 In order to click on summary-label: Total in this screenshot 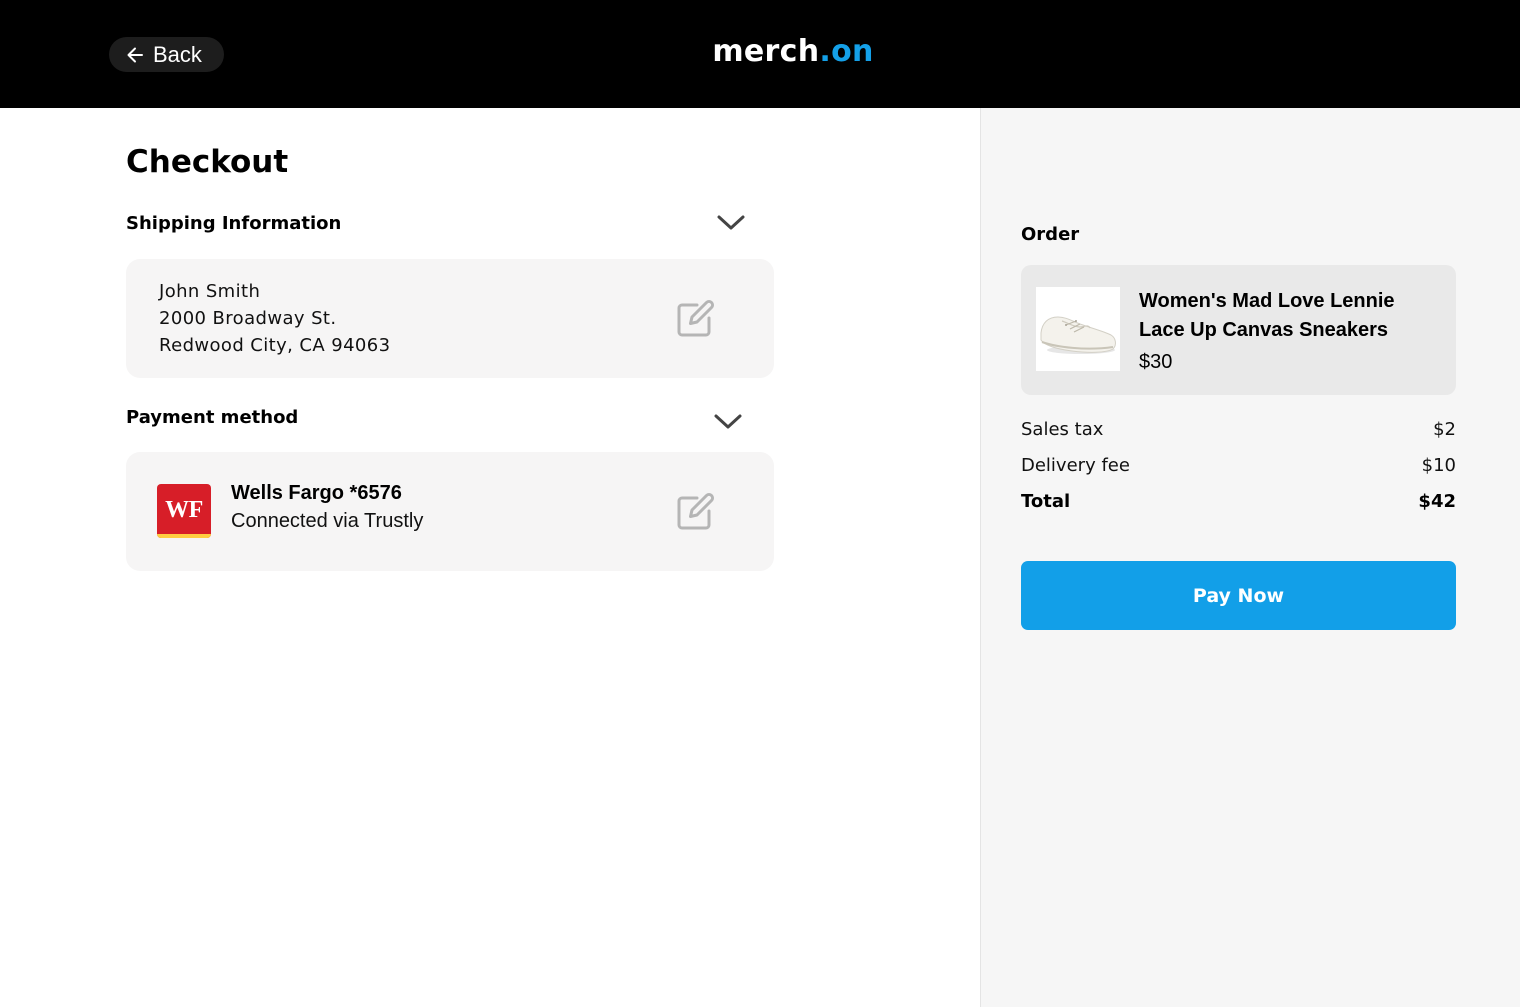, I will do `click(1046, 501)`.